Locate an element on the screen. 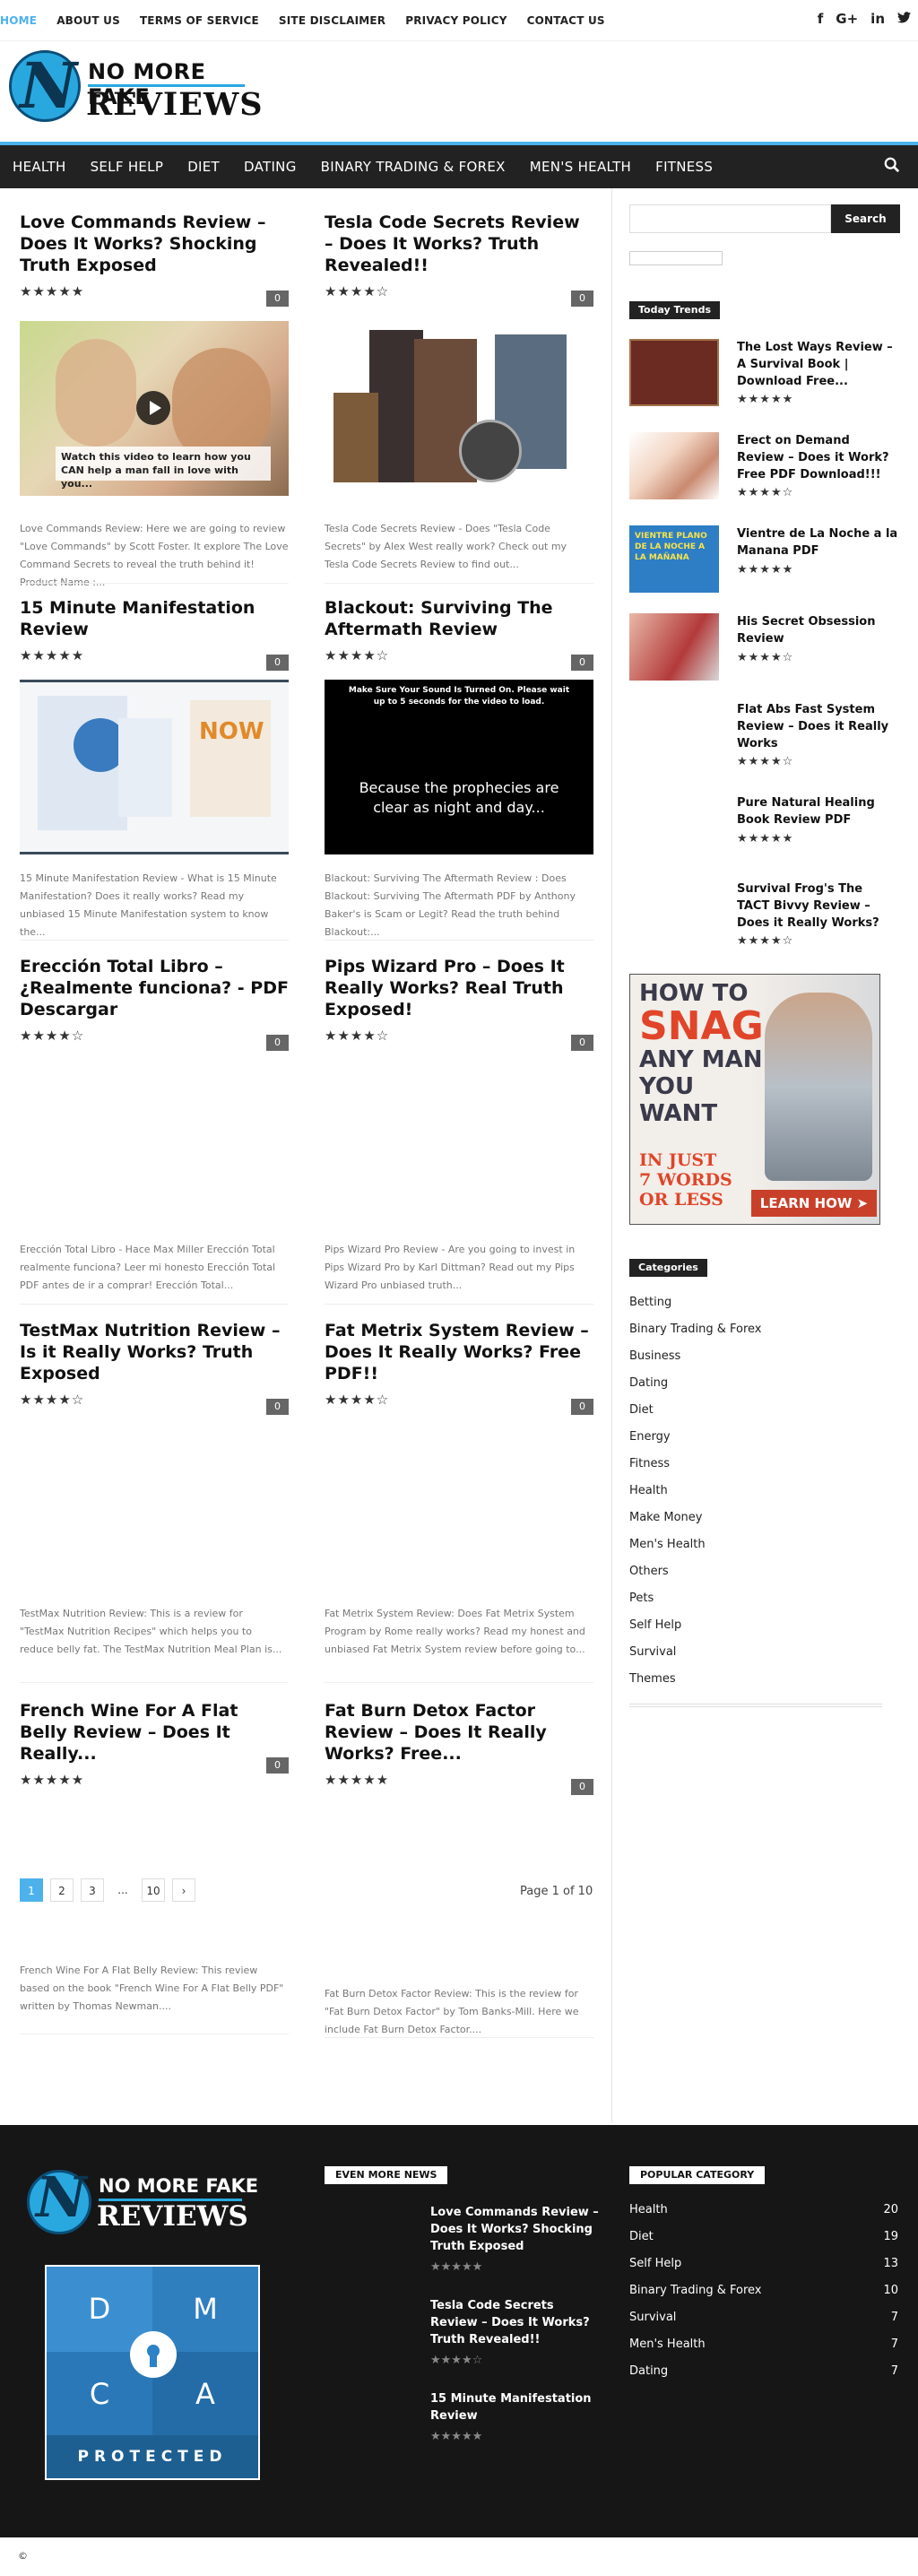 The image size is (918, 2576). topmenu-terms: TERMS OF SERVICE is located at coordinates (200, 20).